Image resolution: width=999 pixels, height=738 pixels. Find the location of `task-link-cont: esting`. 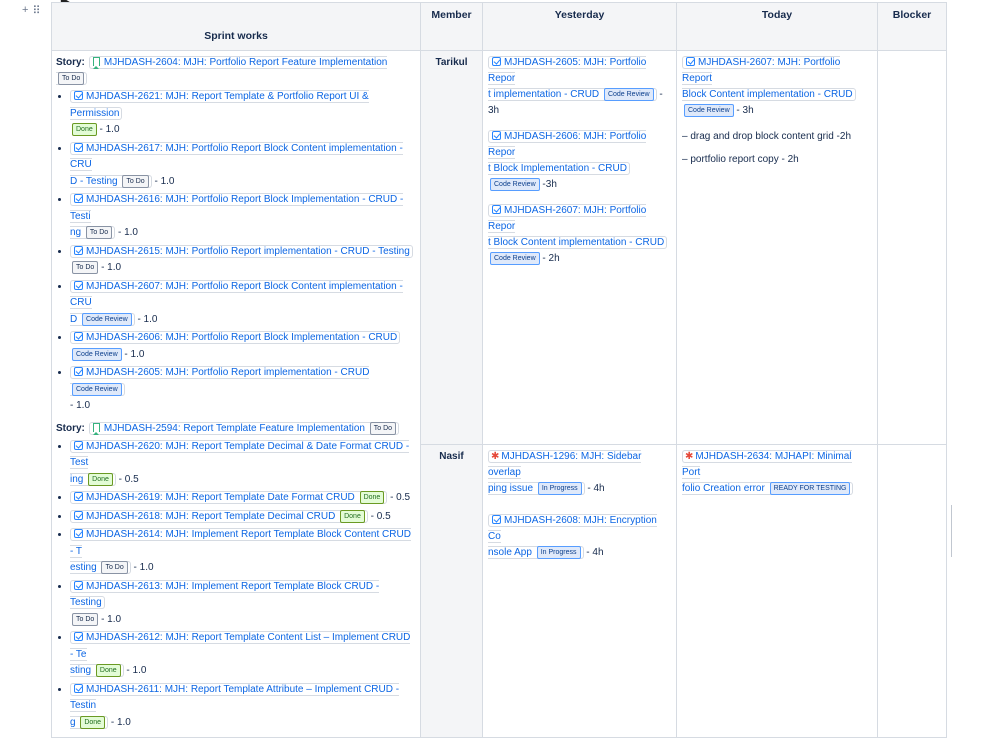

task-link-cont: esting is located at coordinates (83, 567).